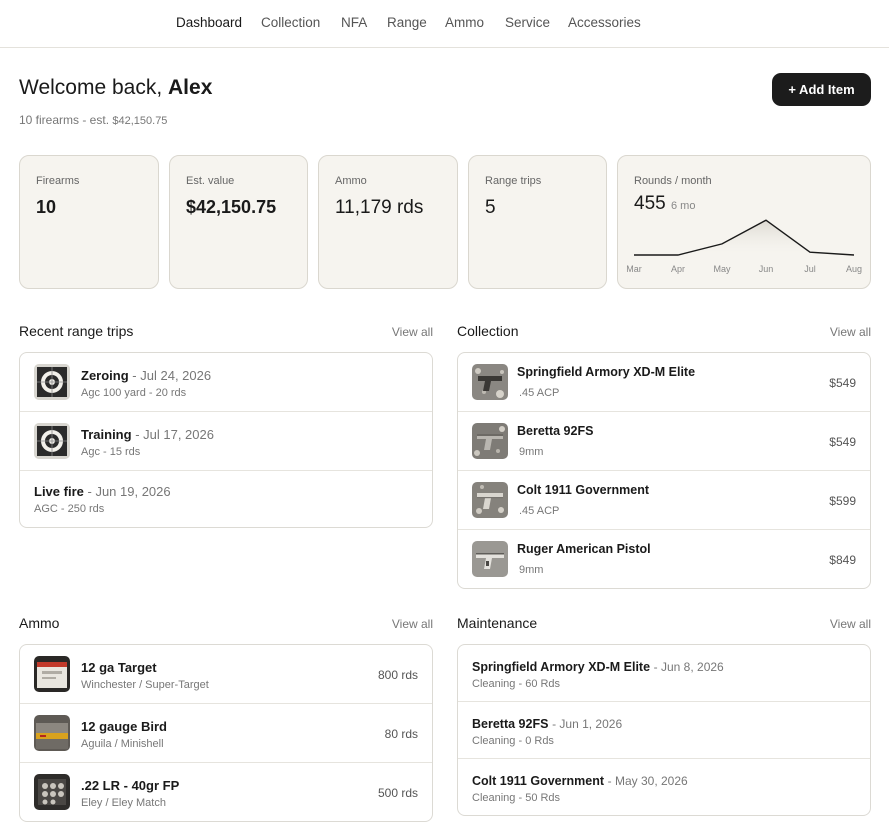 The width and height of the screenshot is (889, 837). Describe the element at coordinates (692, 667) in the screenshot. I see `maintenance-date: Jun 8, 2026` at that location.